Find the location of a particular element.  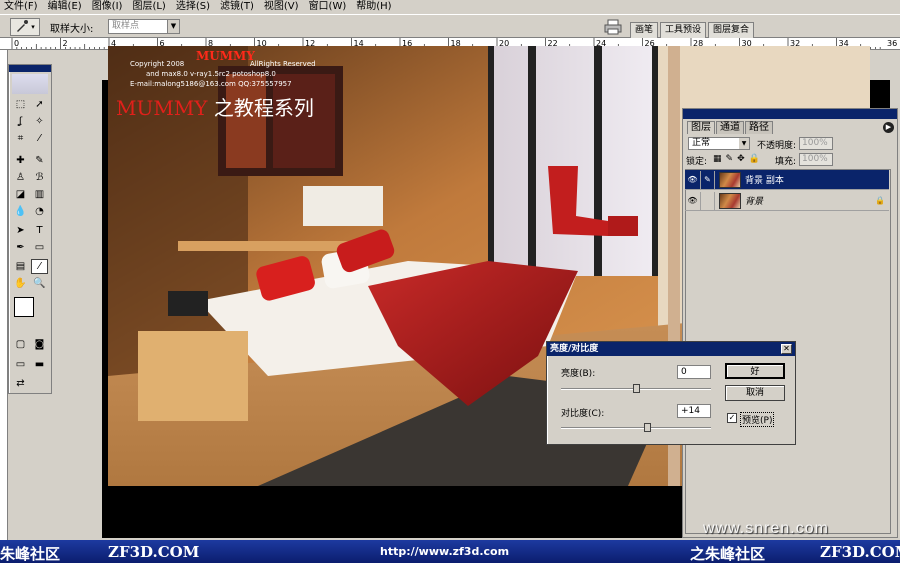

screen-mode-icon: ▭ is located at coordinates (20, 364).